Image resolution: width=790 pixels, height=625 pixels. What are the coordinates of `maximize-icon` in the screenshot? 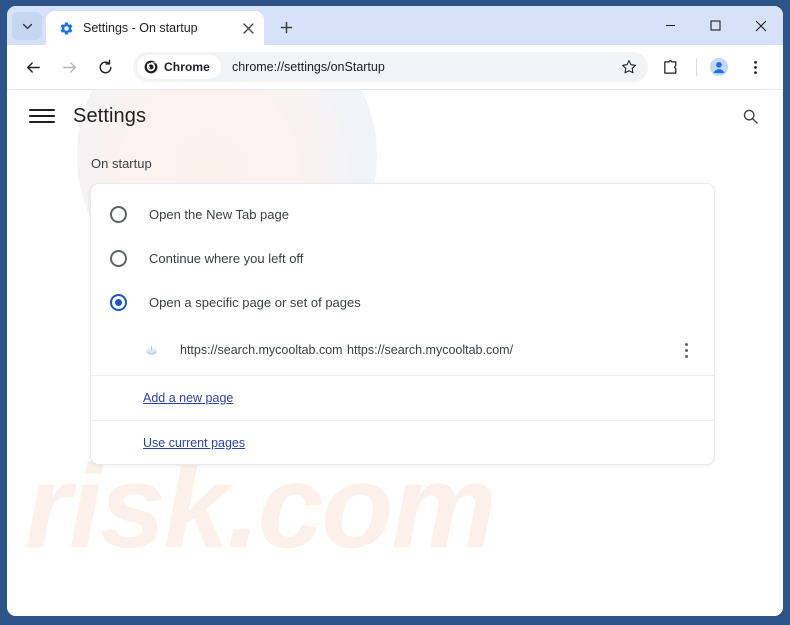 It's located at (715, 25).